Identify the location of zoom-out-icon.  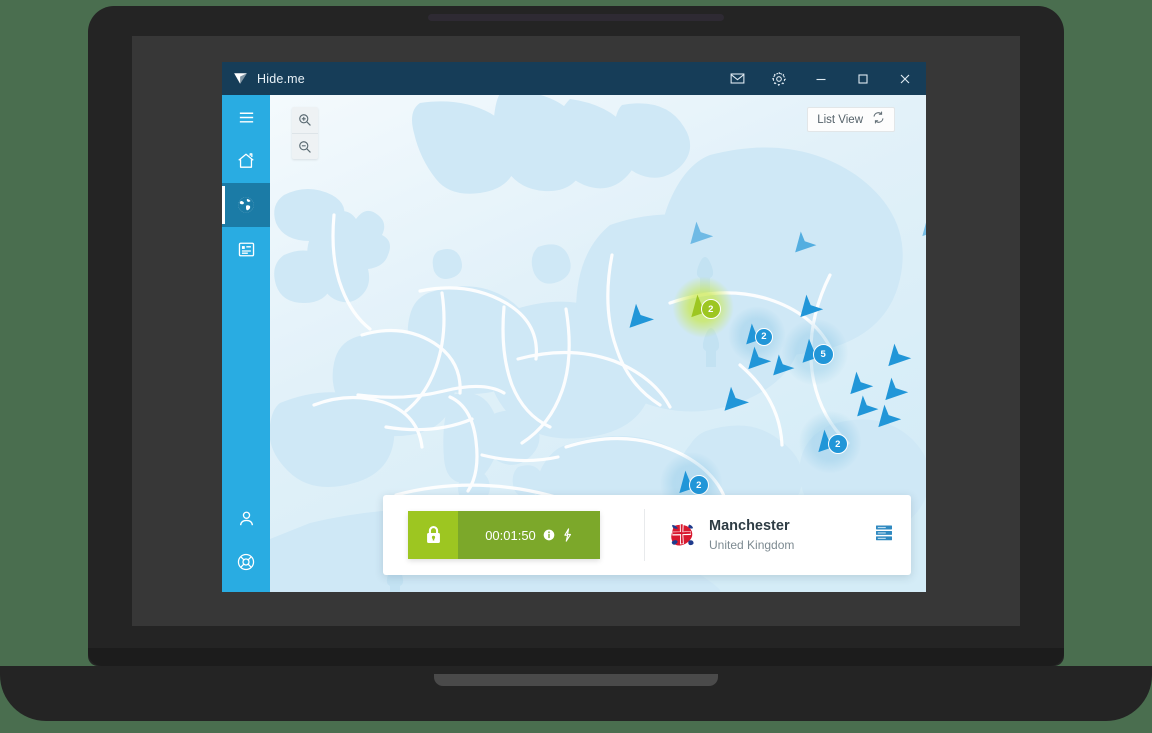
(305, 146).